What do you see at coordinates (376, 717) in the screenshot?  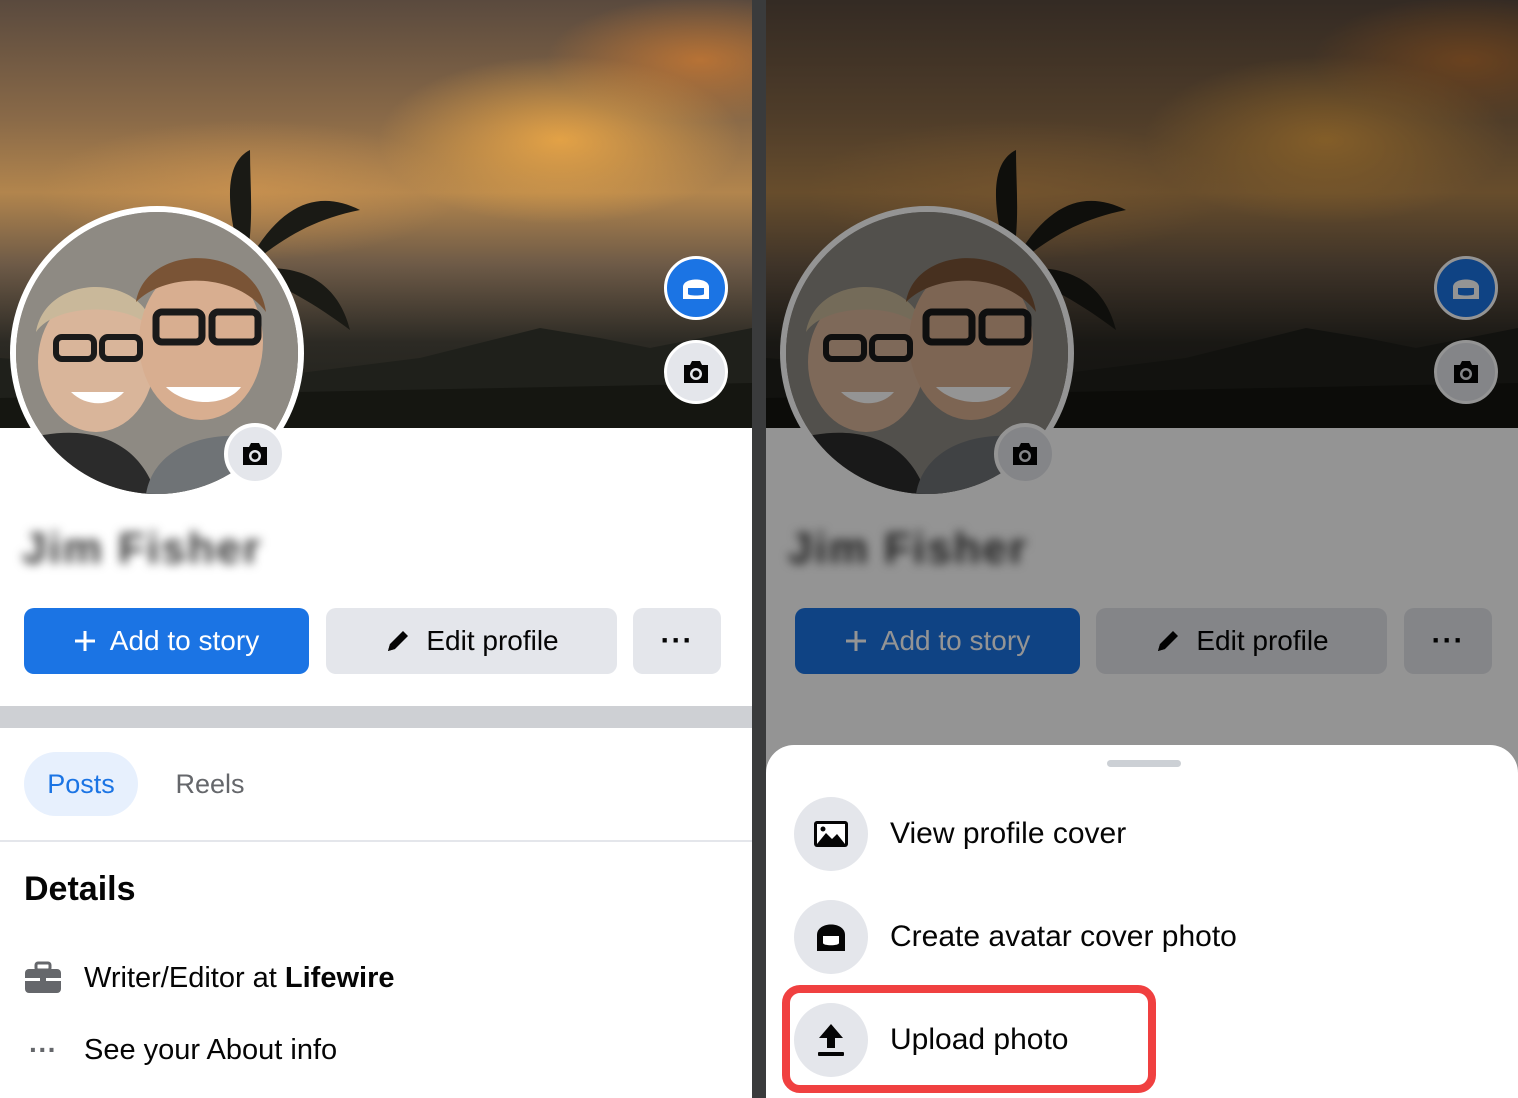 I see `section-divider` at bounding box center [376, 717].